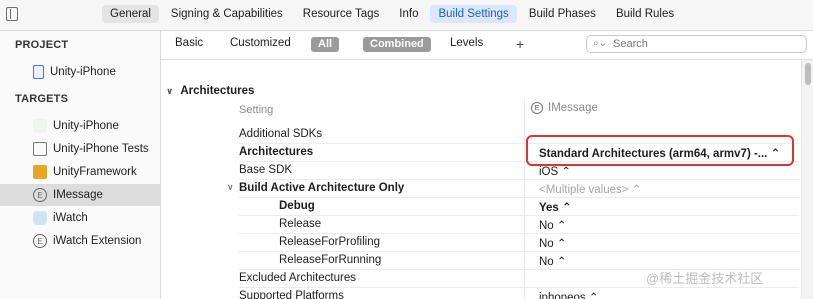 This screenshot has height=299, width=813. I want to click on filter-customized-button: Customized, so click(260, 43).